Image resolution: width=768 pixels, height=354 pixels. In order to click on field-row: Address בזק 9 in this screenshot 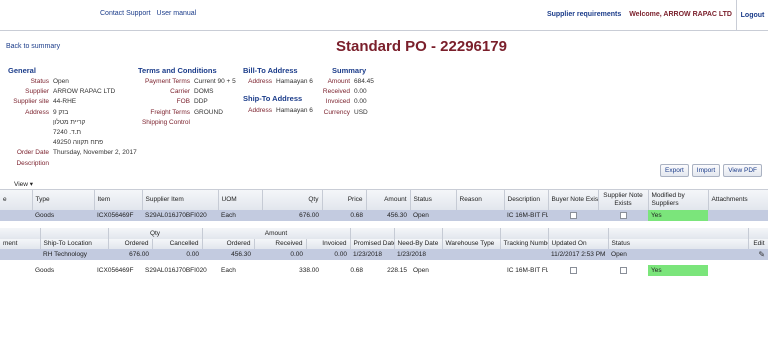, I will do `click(68, 113)`.